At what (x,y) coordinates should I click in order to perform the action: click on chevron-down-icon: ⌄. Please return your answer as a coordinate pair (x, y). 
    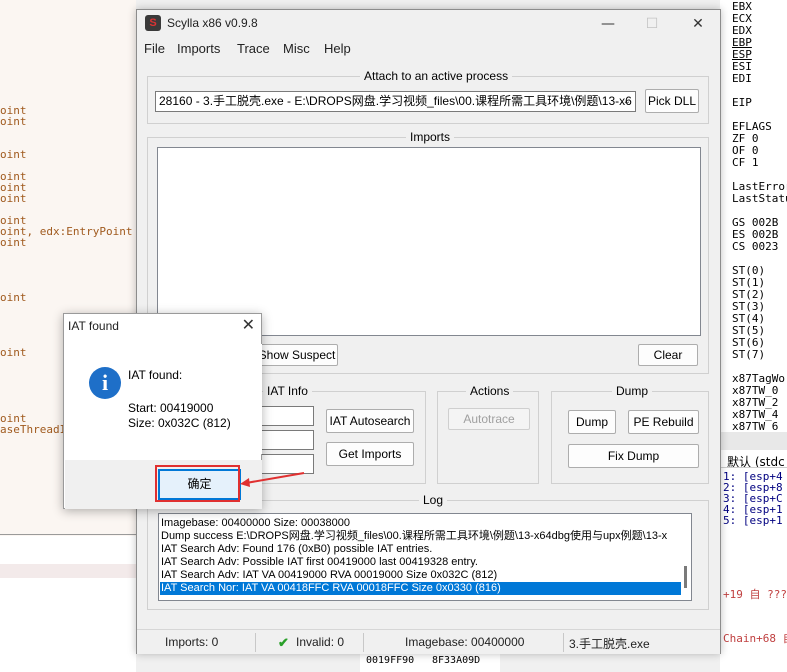
    Looking at the image, I should click on (626, 101).